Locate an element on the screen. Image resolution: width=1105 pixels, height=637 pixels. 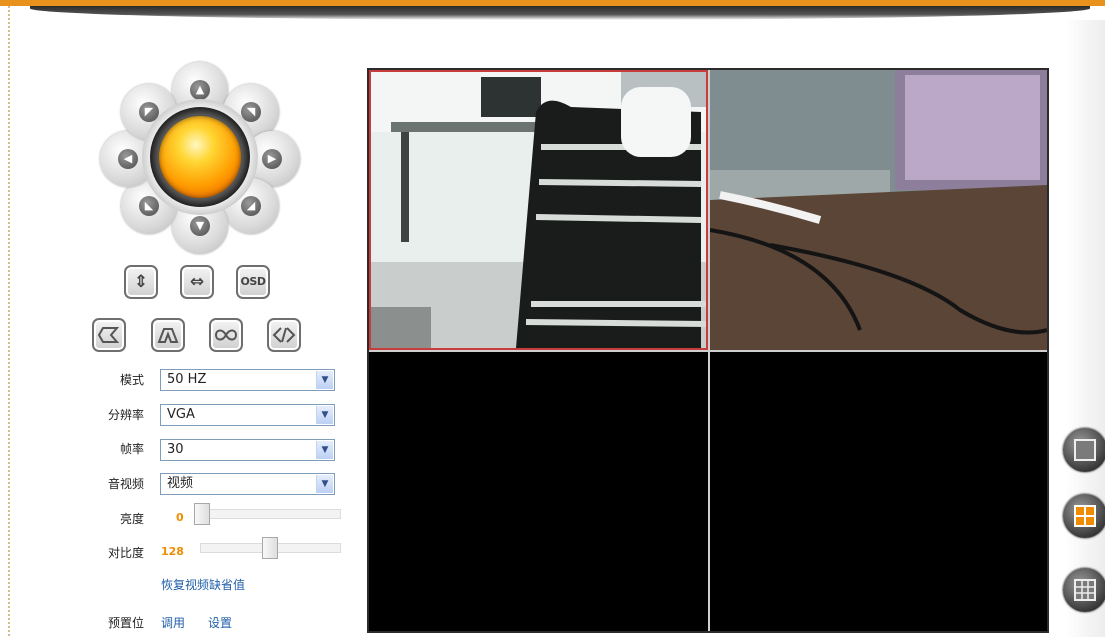
cruise-up-button is located at coordinates (168, 335).